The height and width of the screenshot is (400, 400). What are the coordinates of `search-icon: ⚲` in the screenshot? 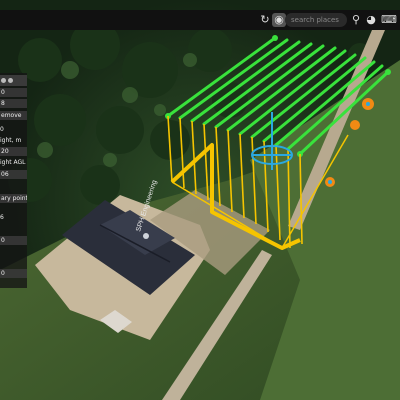 It's located at (356, 20).